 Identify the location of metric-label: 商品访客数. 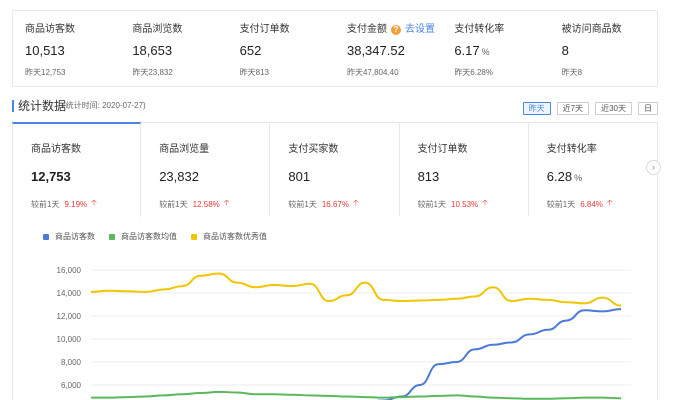
(56, 149).